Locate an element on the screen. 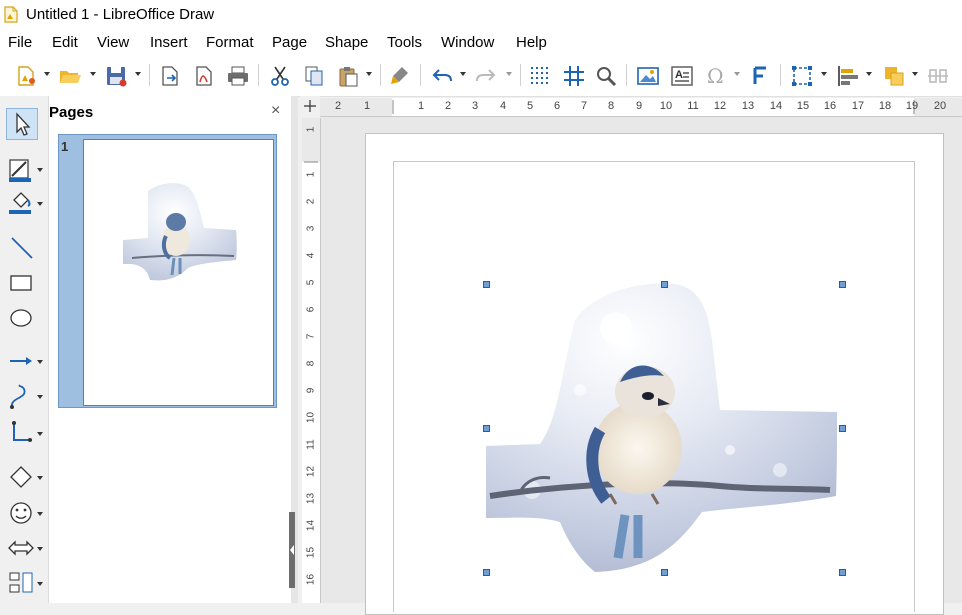 The height and width of the screenshot is (615, 962). horizontal-ruler-tick-label: 16 is located at coordinates (830, 106).